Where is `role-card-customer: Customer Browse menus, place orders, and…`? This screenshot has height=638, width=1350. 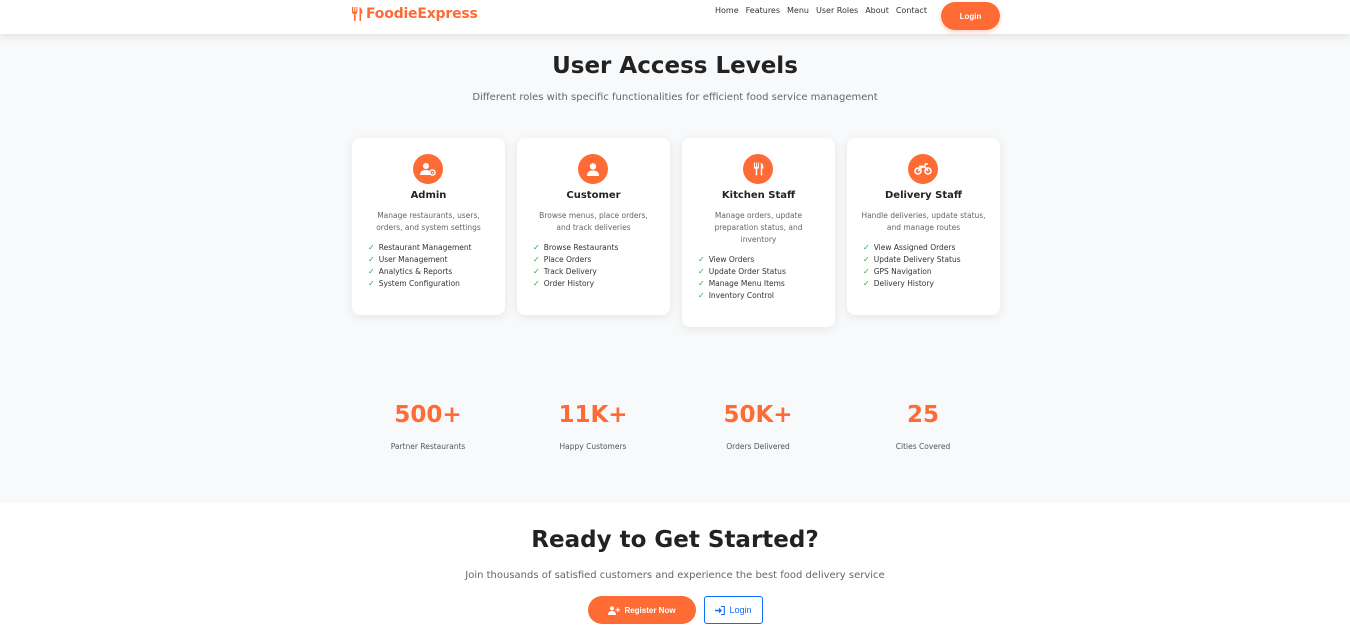 role-card-customer: Customer Browse menus, place orders, and… is located at coordinates (593, 226).